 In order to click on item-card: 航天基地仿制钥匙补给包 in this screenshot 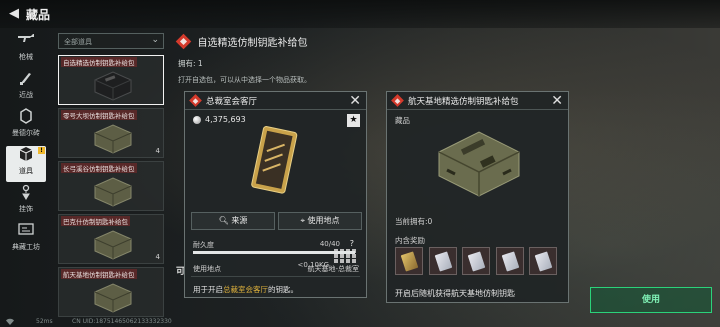, I will do `click(111, 292)`.